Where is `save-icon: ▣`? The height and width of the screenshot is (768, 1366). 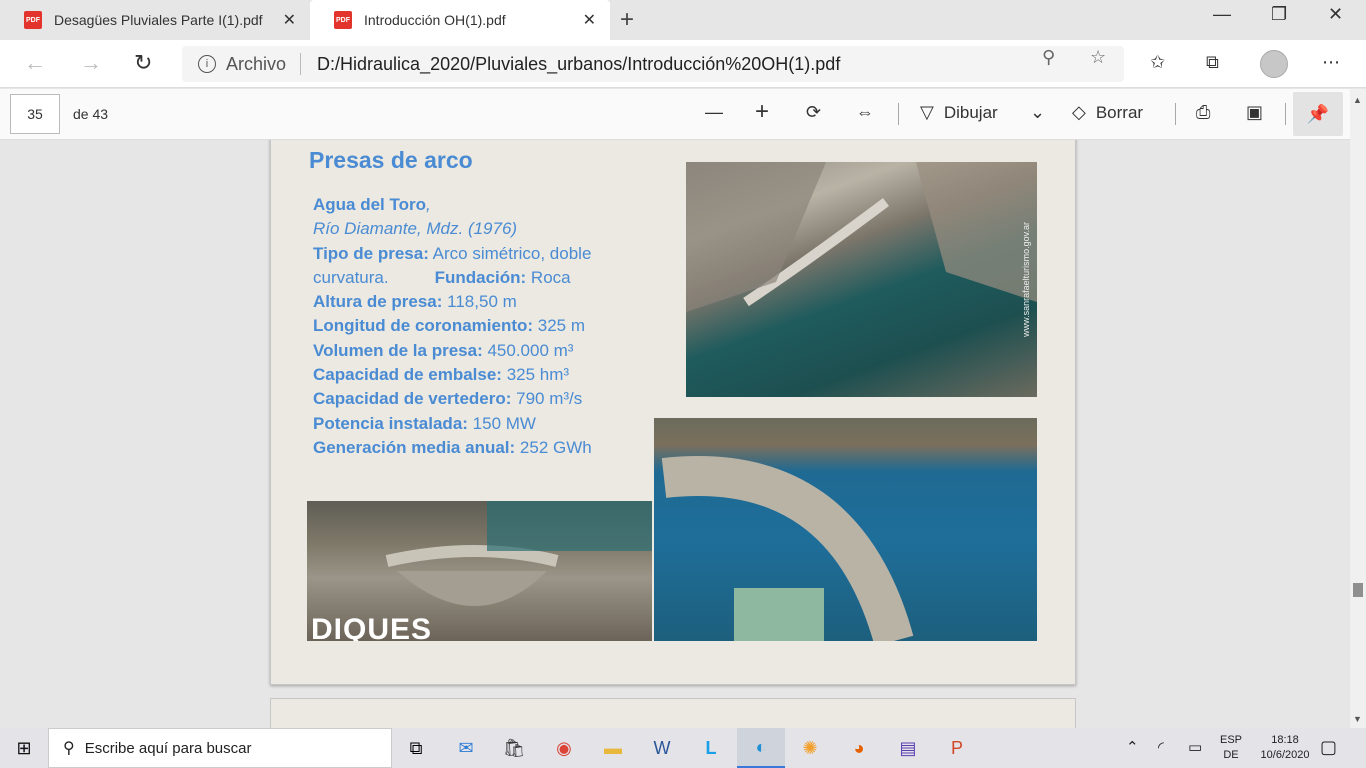 save-icon: ▣ is located at coordinates (1254, 112).